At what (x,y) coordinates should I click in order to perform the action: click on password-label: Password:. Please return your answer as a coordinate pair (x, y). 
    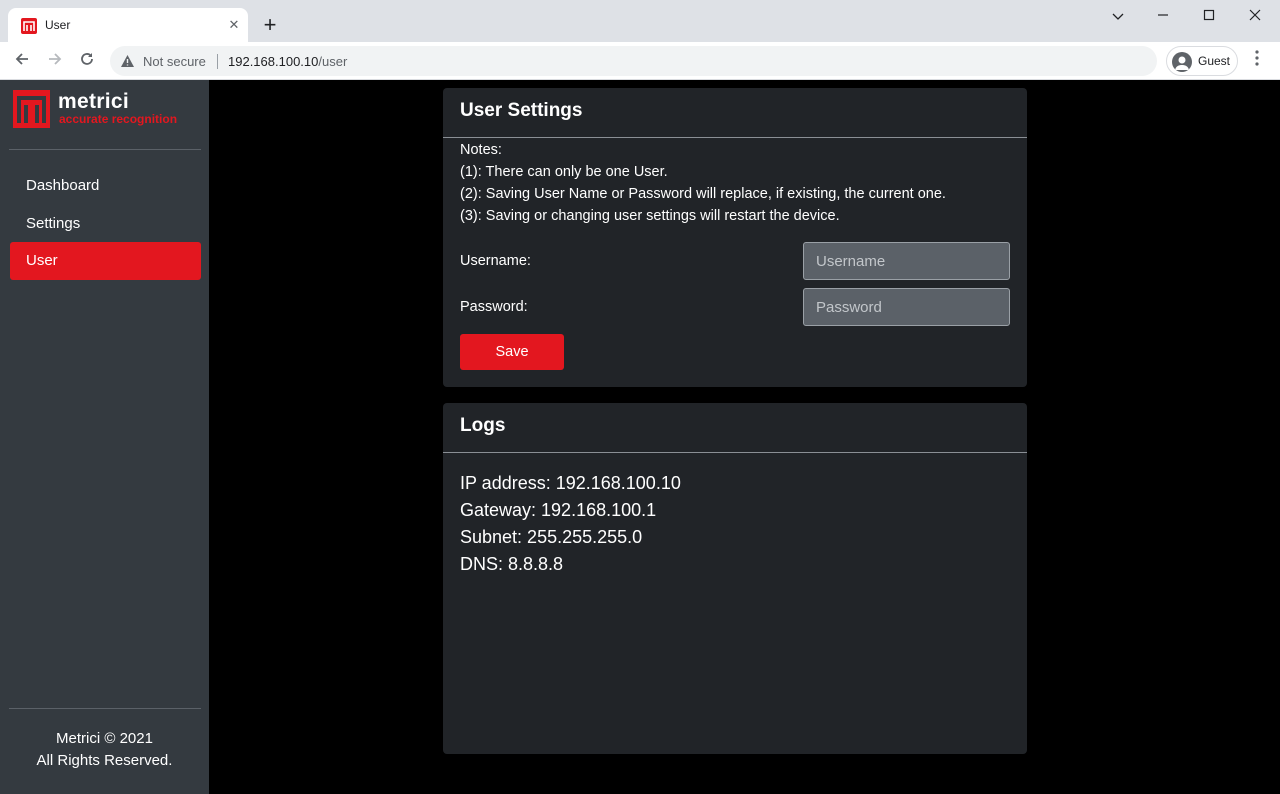
    Looking at the image, I should click on (494, 307).